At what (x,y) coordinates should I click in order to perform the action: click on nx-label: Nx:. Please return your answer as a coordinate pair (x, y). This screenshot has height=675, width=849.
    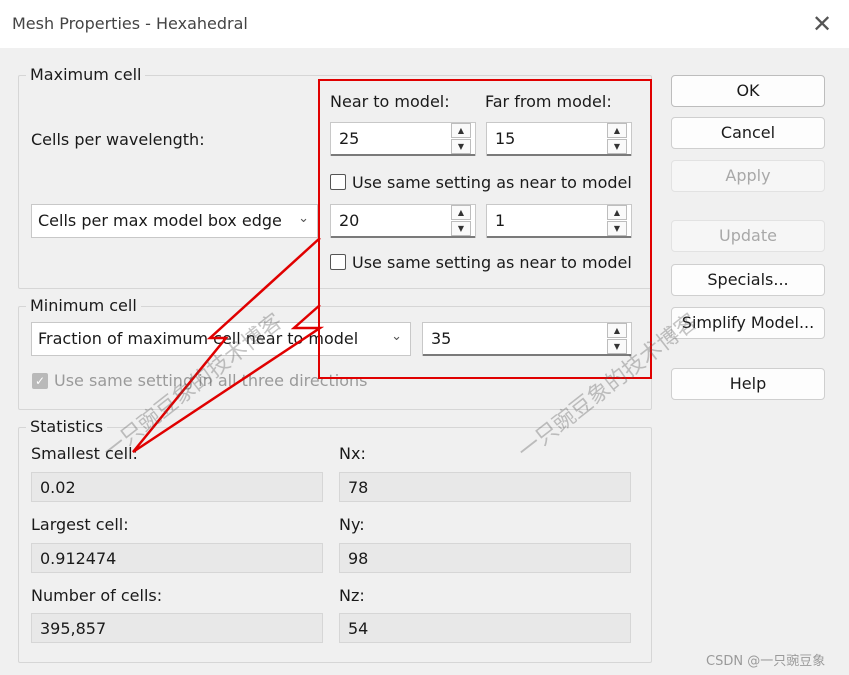
    Looking at the image, I should click on (352, 453).